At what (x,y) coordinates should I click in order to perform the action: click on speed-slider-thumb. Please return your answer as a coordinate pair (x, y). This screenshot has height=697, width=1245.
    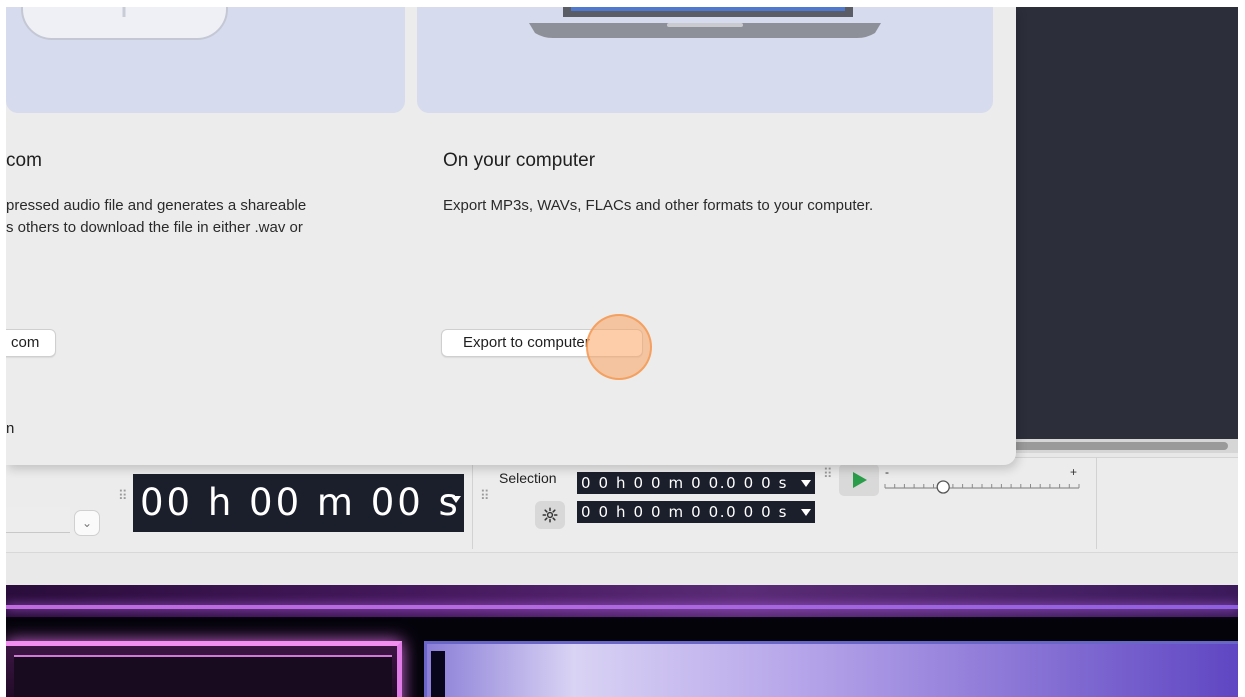
    Looking at the image, I should click on (943, 487).